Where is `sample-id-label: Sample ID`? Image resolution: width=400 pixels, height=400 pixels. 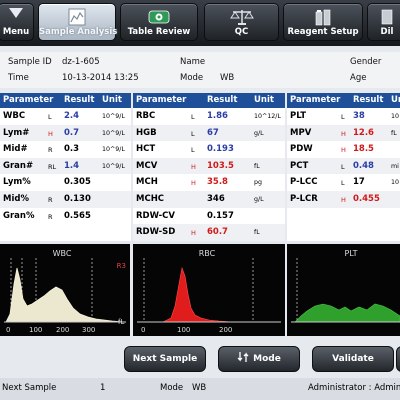 sample-id-label: Sample ID is located at coordinates (30, 62).